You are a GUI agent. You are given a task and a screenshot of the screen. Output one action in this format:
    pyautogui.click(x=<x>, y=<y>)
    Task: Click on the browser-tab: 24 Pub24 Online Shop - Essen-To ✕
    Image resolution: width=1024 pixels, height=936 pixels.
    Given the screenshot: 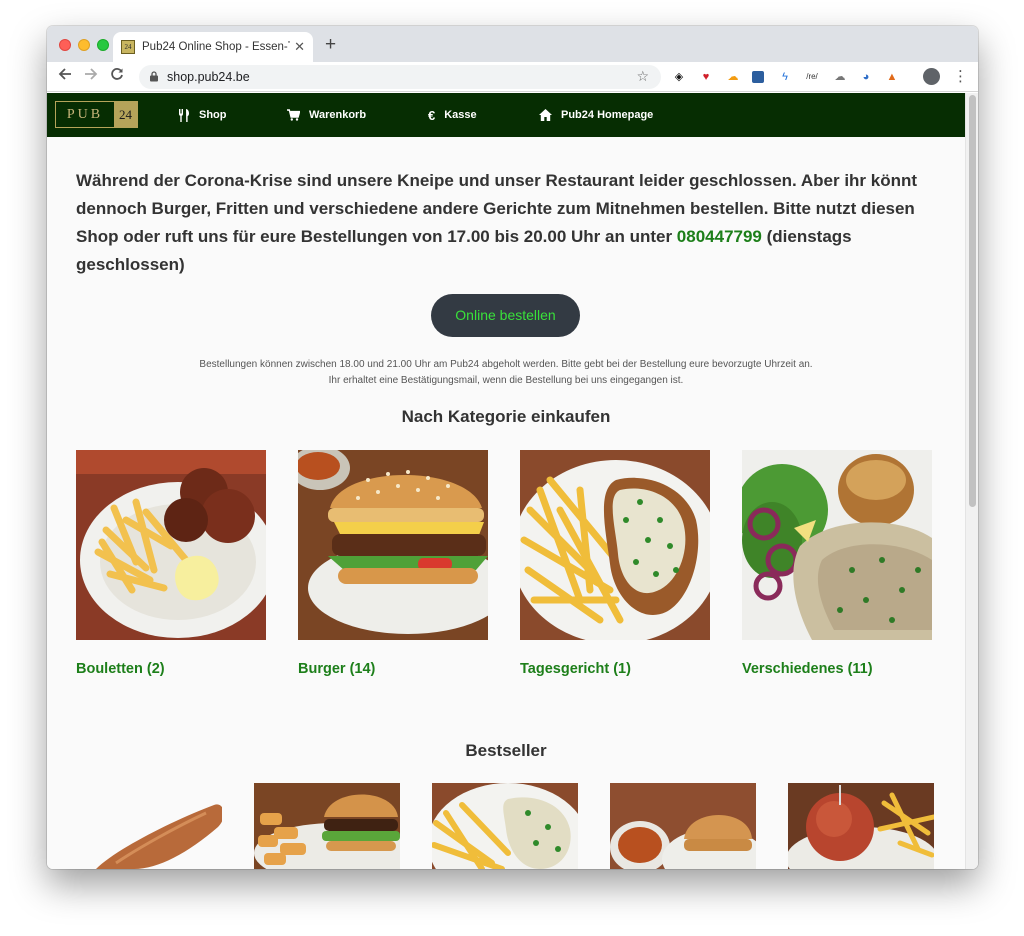 What is the action you would take?
    pyautogui.click(x=213, y=47)
    